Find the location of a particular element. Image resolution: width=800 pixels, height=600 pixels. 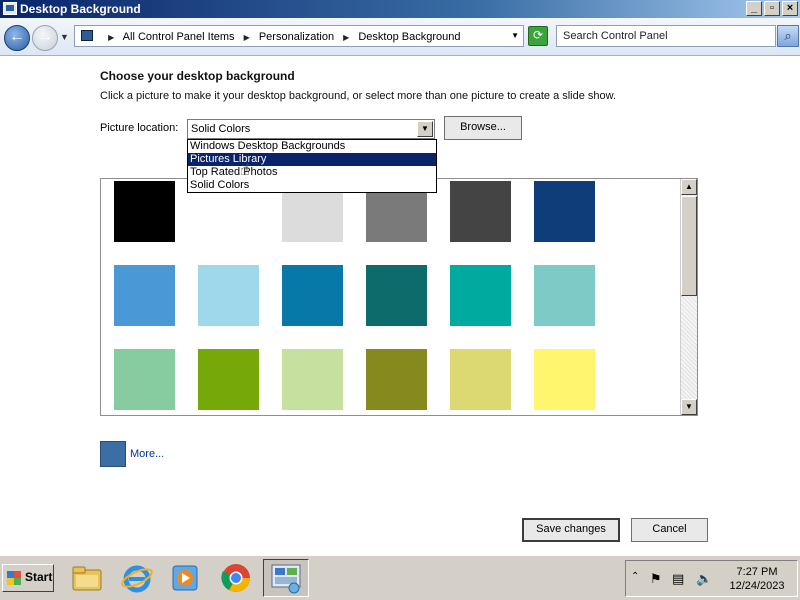

forward-button: → is located at coordinates (45, 38).